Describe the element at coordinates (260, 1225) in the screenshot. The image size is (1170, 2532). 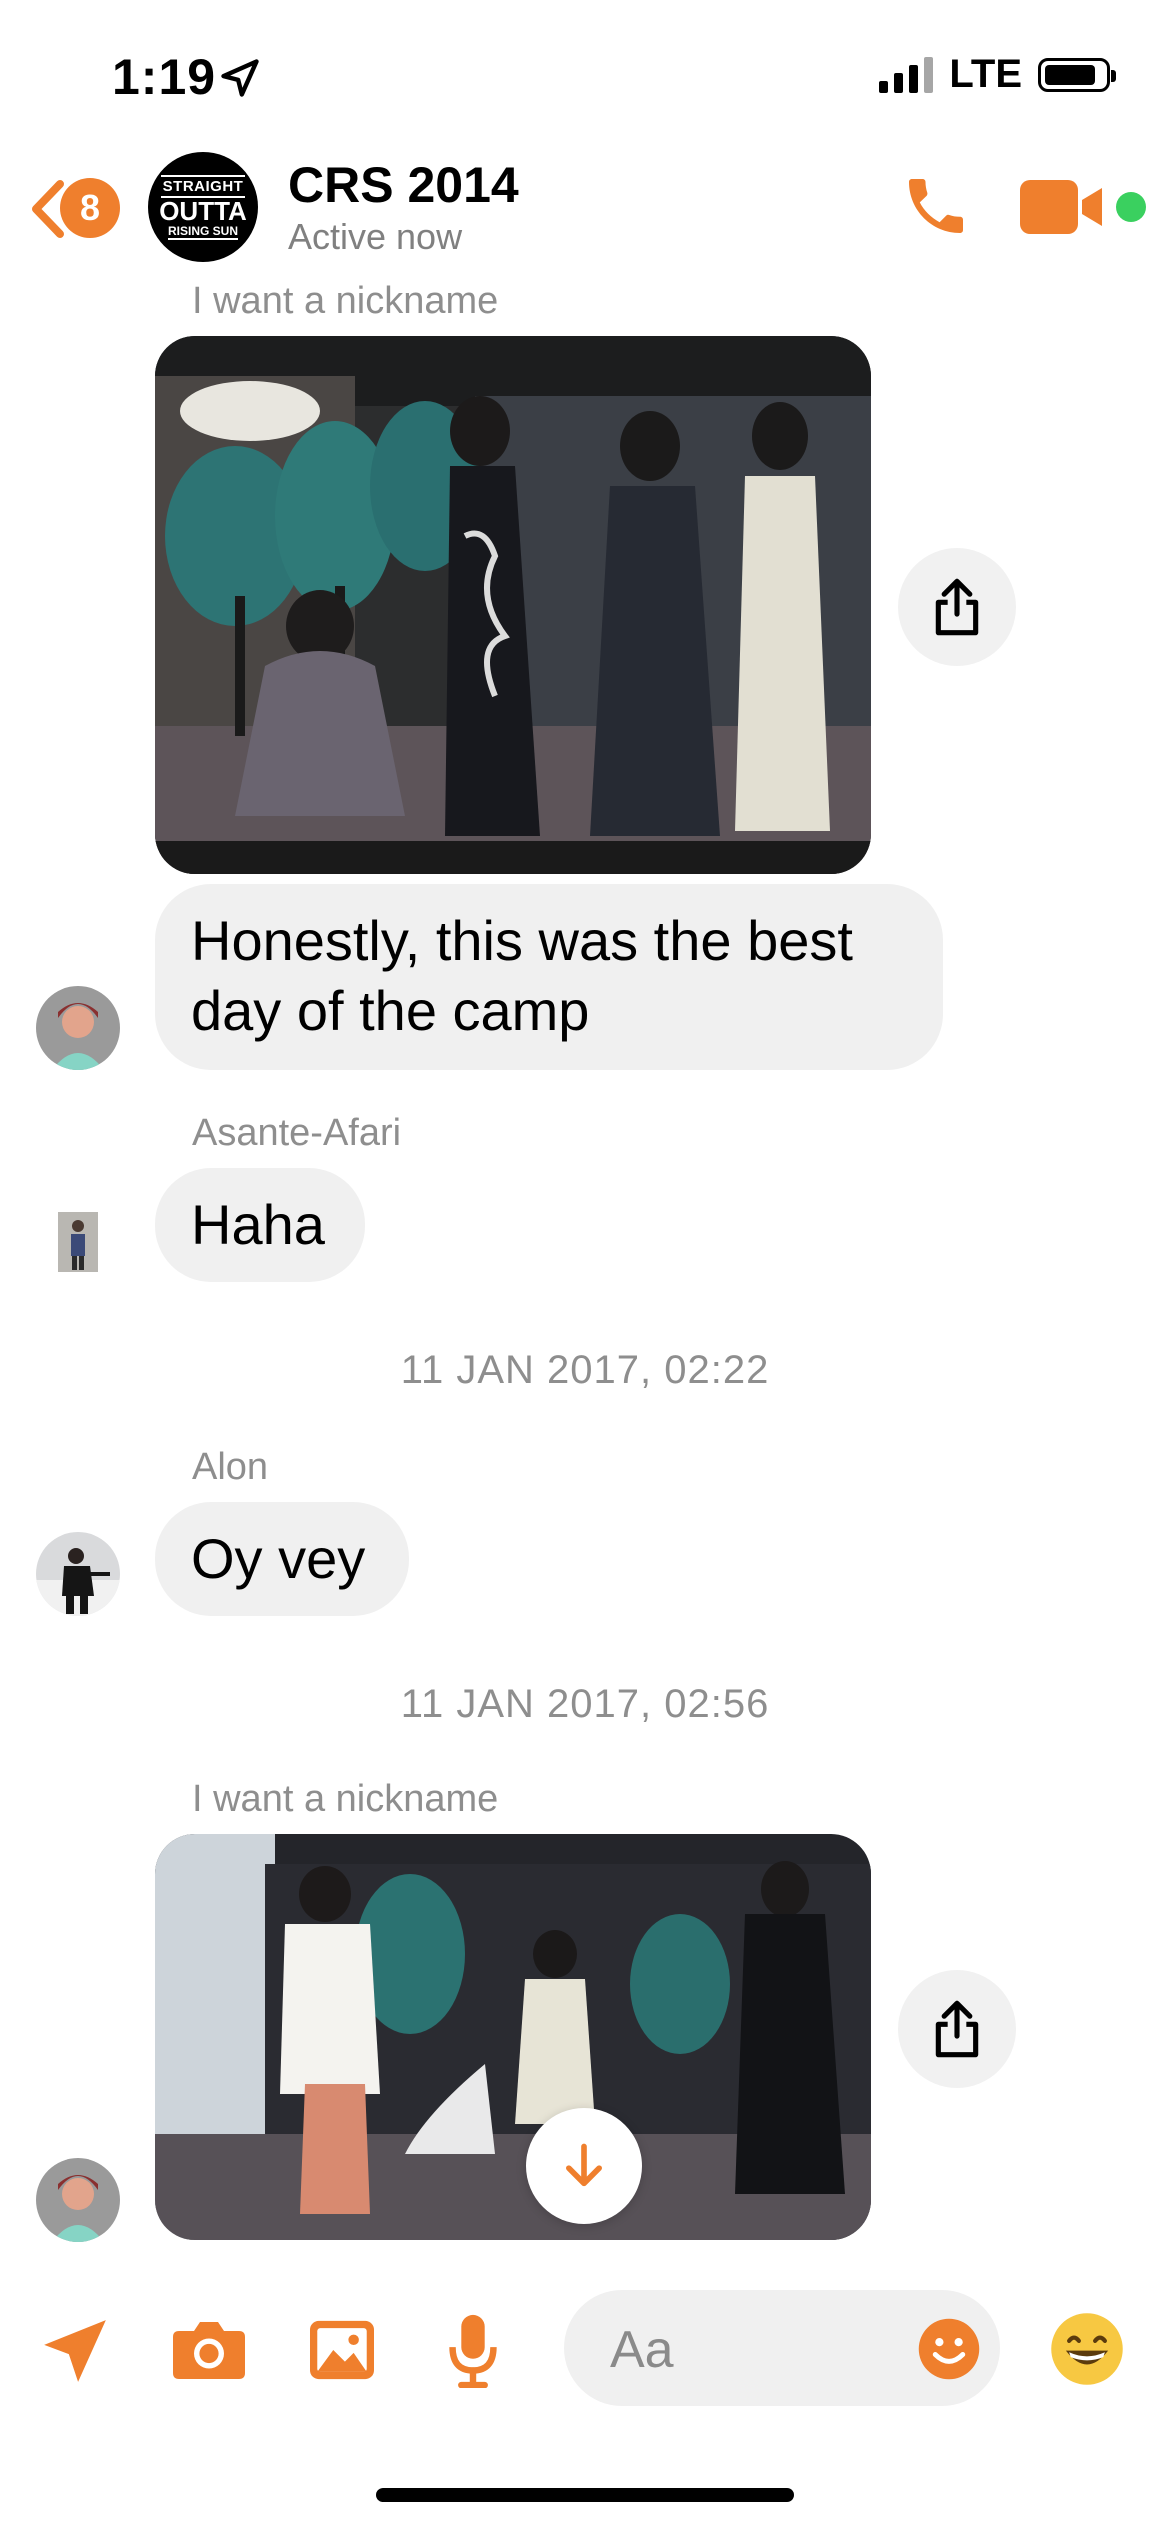
I see `message-bubble: Haha` at that location.